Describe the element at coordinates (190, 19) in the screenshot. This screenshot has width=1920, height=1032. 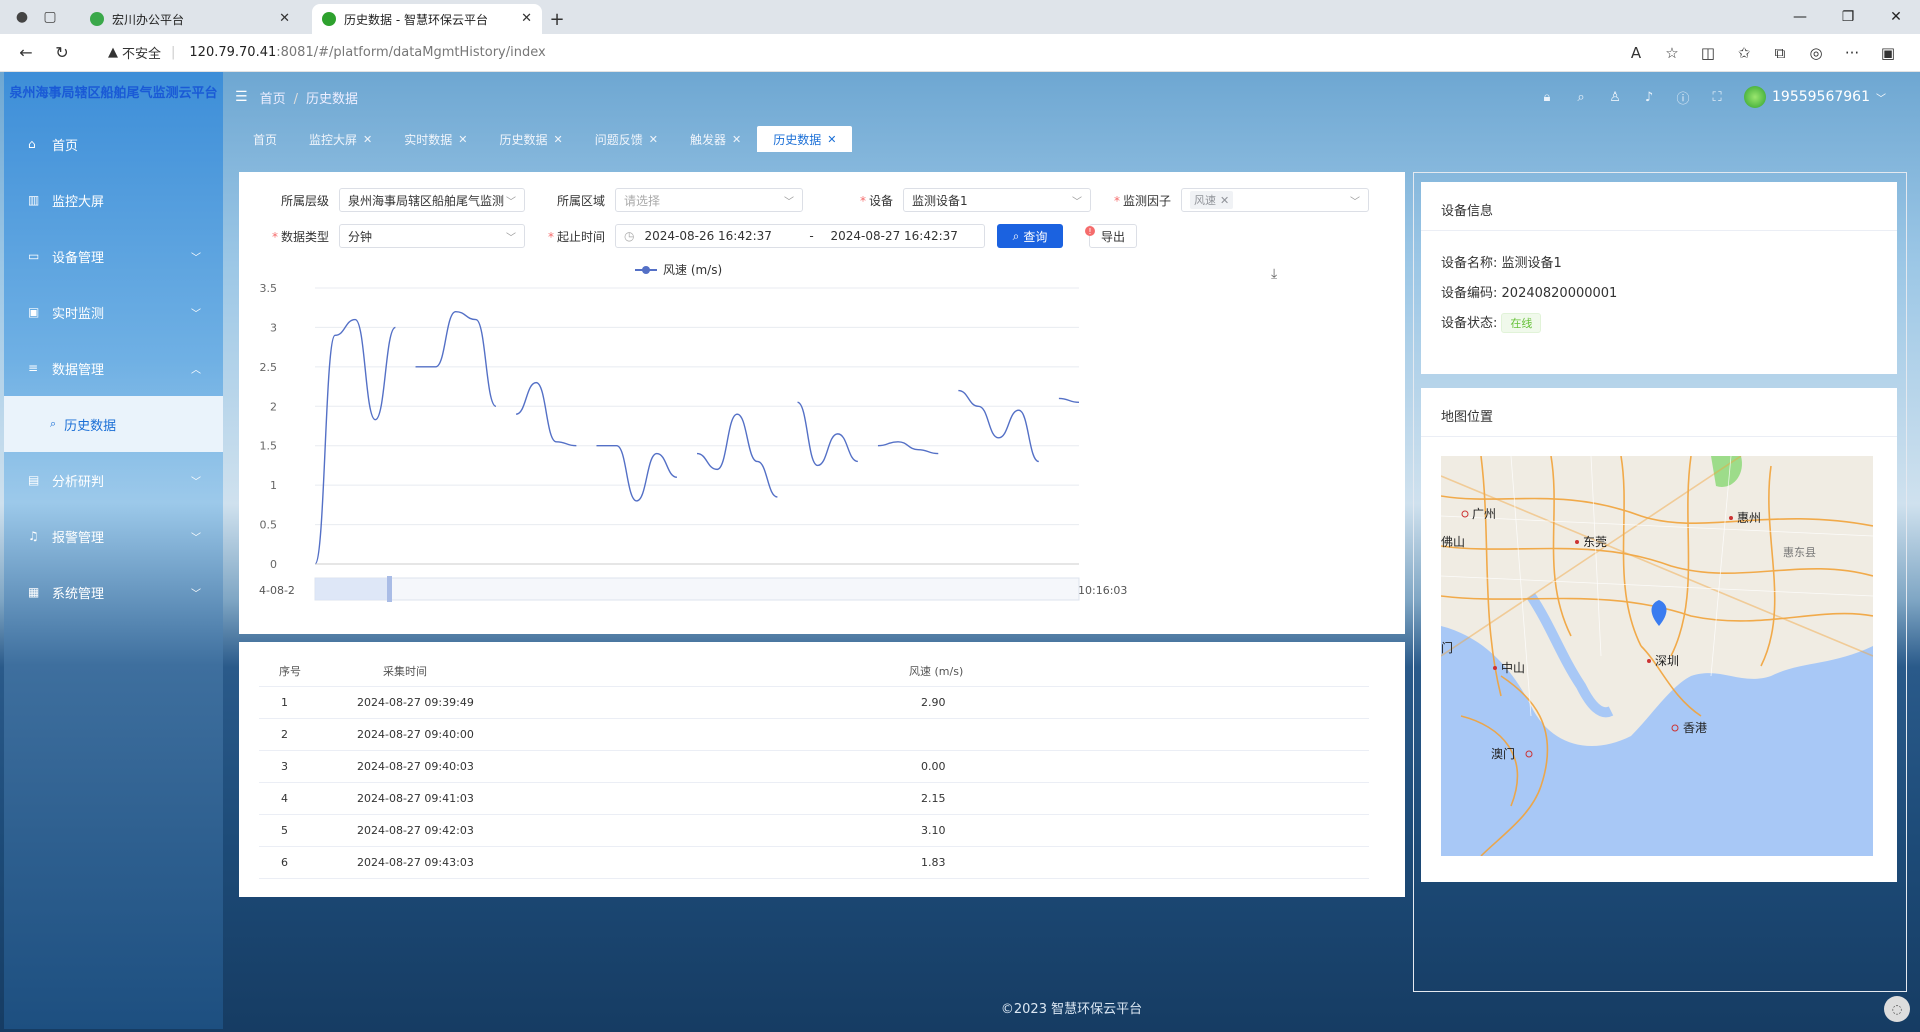
I see `browser-tab-1: 宏川办公平台 ✕` at that location.